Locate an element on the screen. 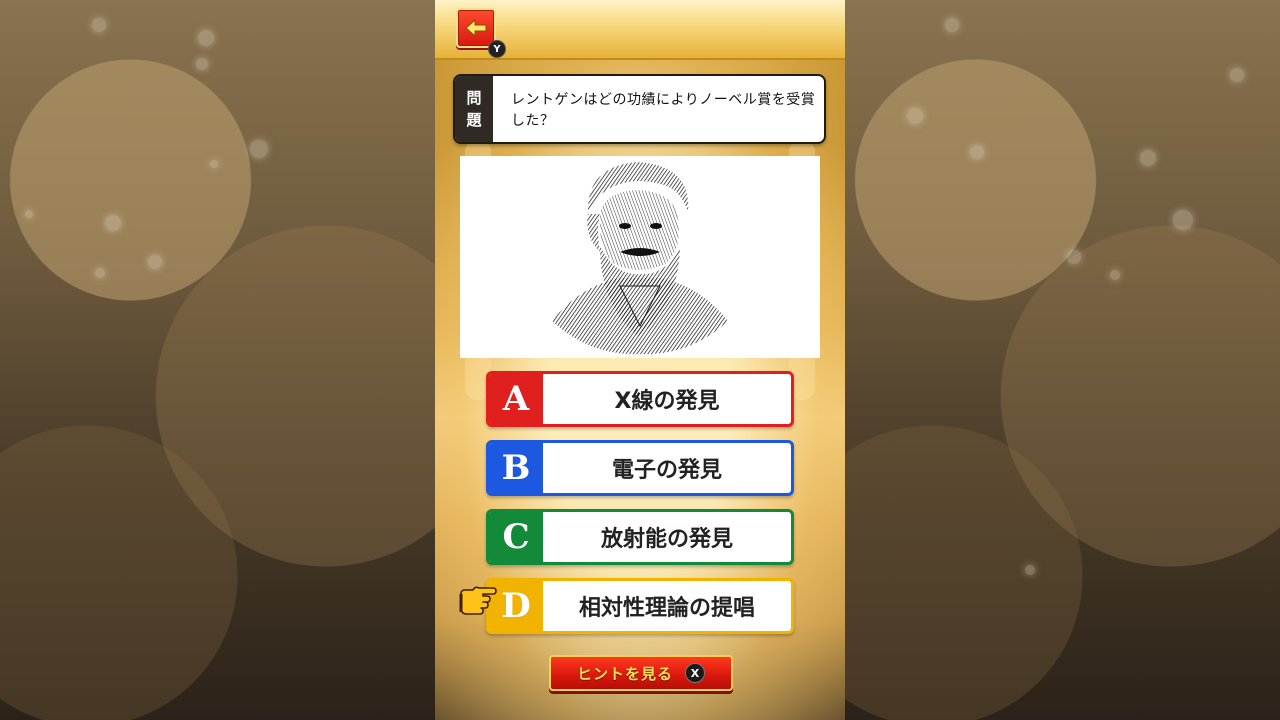  answer-c-button: C 放射能の発見 is located at coordinates (640, 537).